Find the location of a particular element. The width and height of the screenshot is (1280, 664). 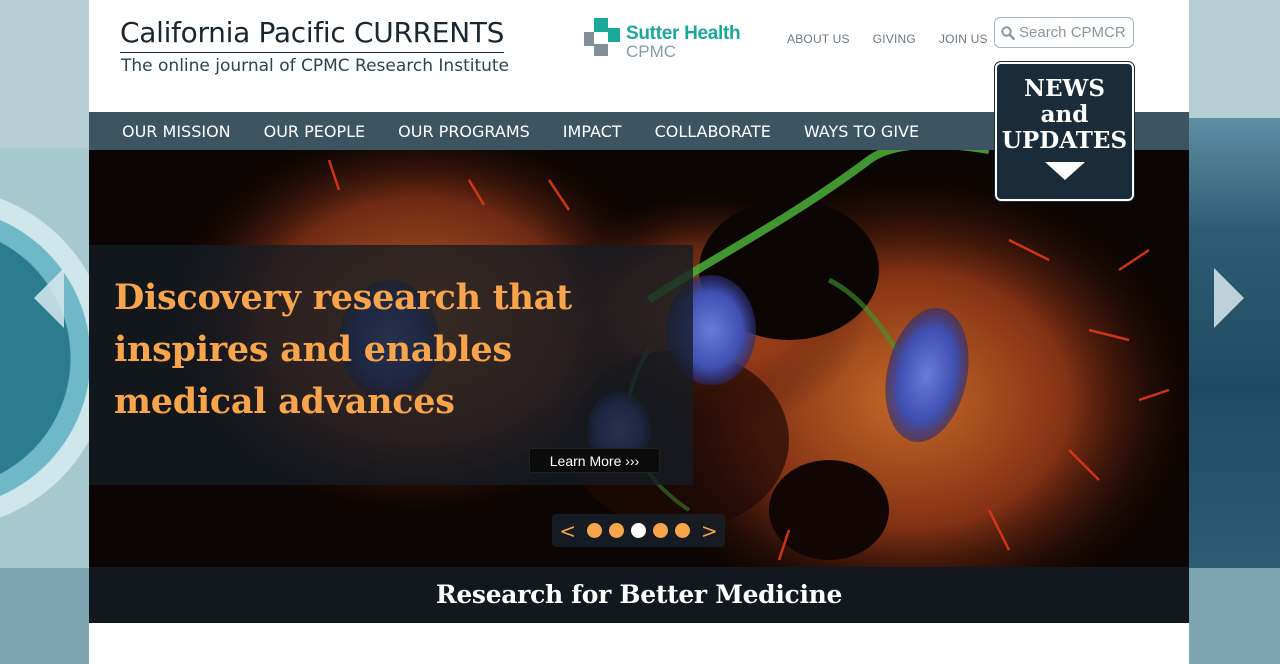

utility-nav: ABOUT US GIVING JOIN US is located at coordinates (887, 39).